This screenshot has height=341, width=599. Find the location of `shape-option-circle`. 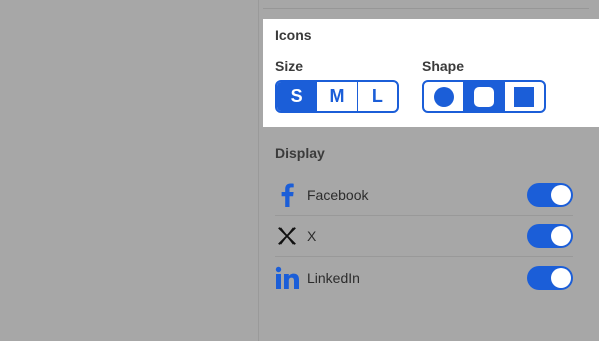

shape-option-circle is located at coordinates (443, 96).